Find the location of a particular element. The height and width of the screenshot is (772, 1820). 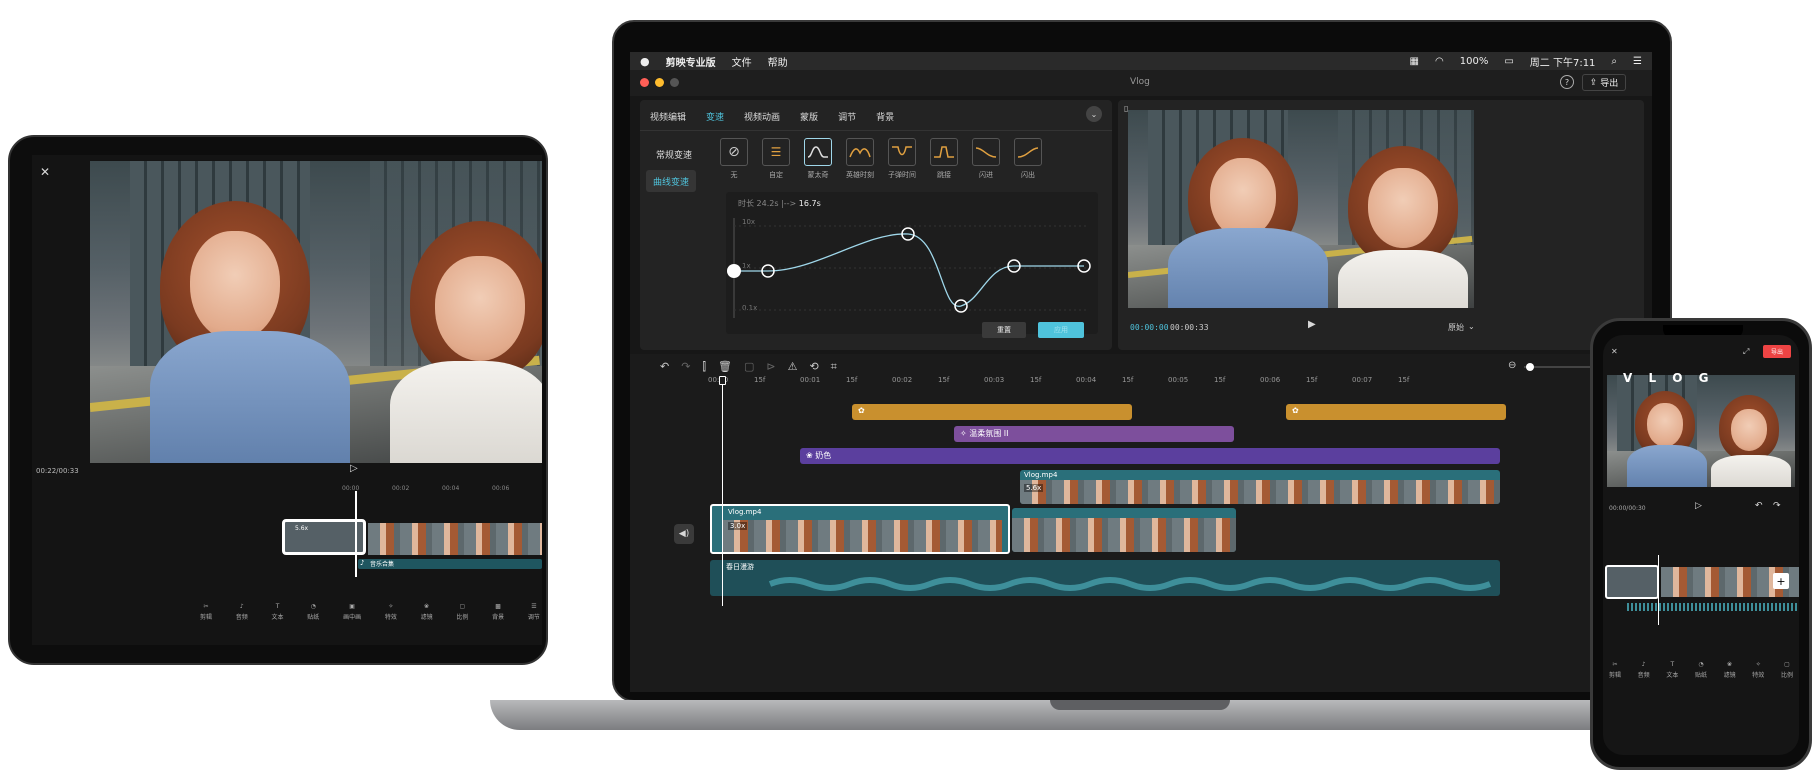

tablet-playhead is located at coordinates (356, 534).